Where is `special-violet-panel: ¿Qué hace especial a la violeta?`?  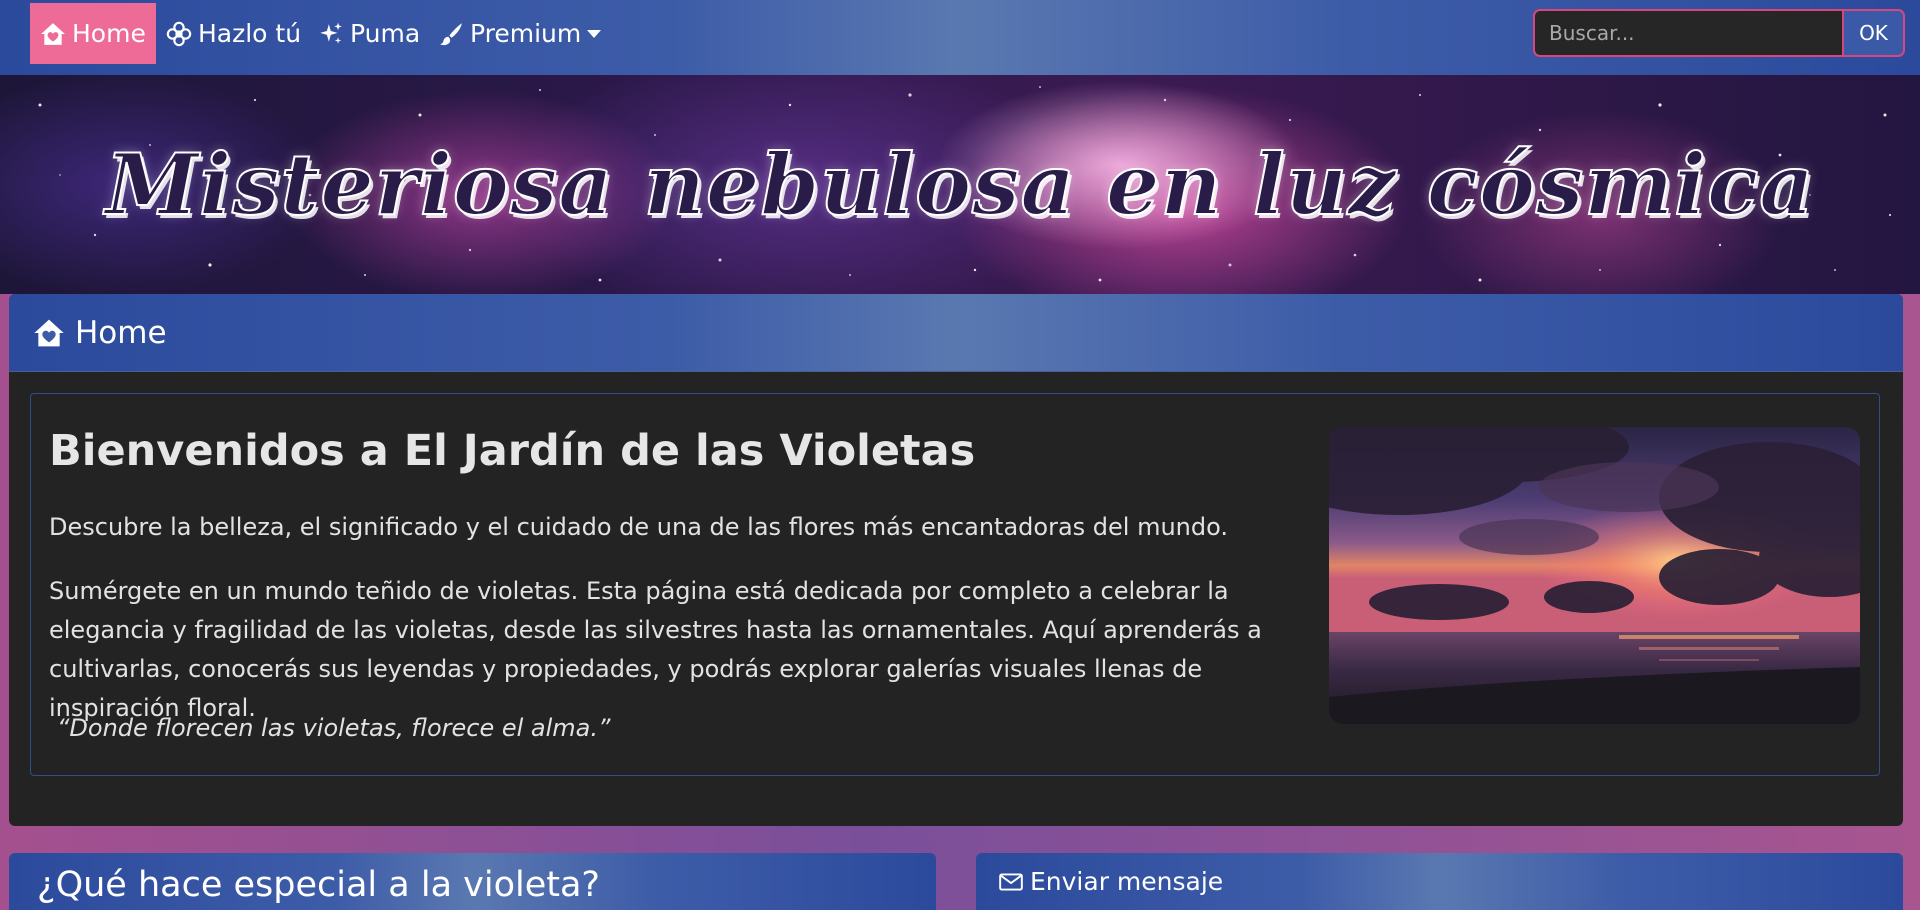
special-violet-panel: ¿Qué hace especial a la violeta? is located at coordinates (472, 881).